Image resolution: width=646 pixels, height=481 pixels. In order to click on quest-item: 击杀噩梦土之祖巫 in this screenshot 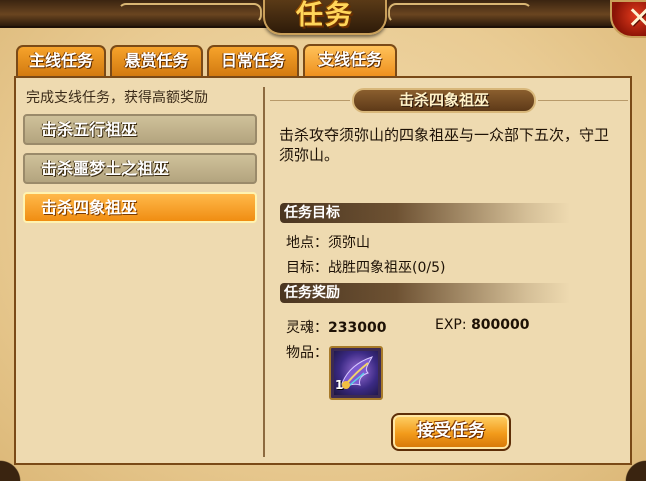, I will do `click(140, 168)`.